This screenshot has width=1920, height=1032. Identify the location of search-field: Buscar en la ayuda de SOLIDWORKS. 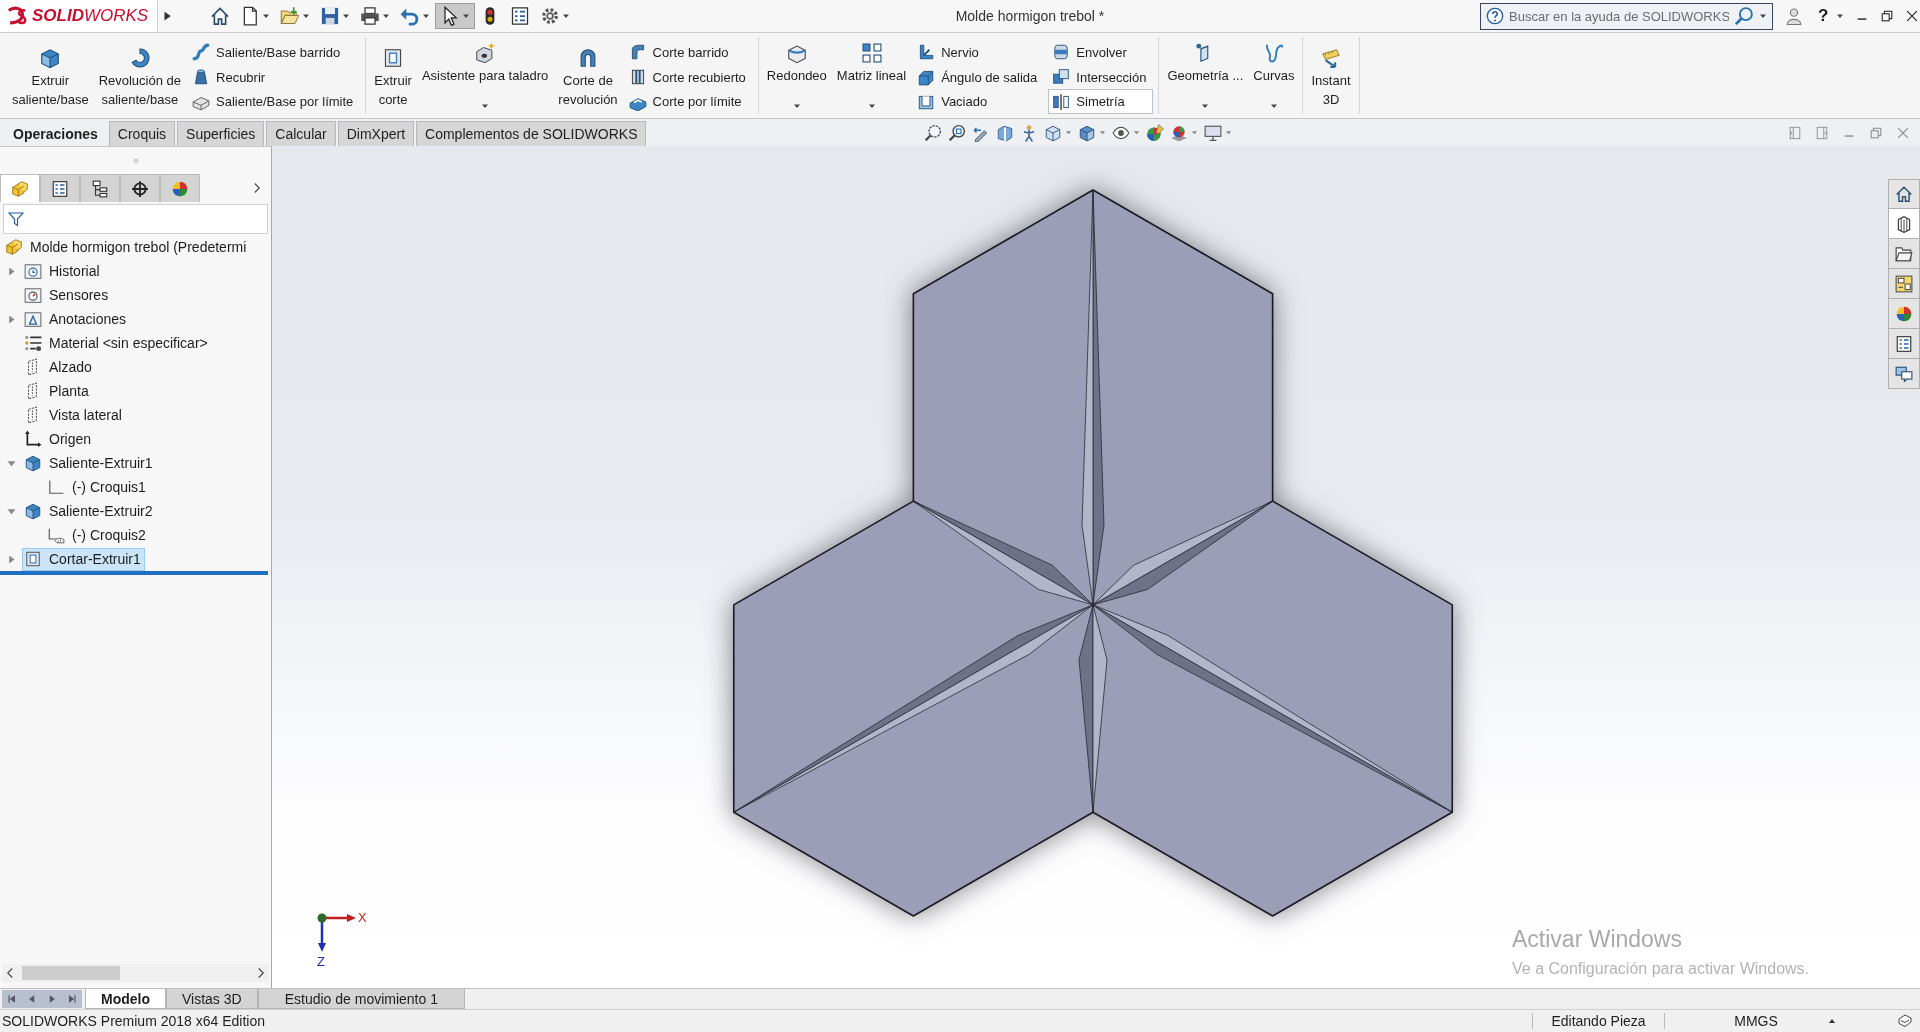
(1626, 16).